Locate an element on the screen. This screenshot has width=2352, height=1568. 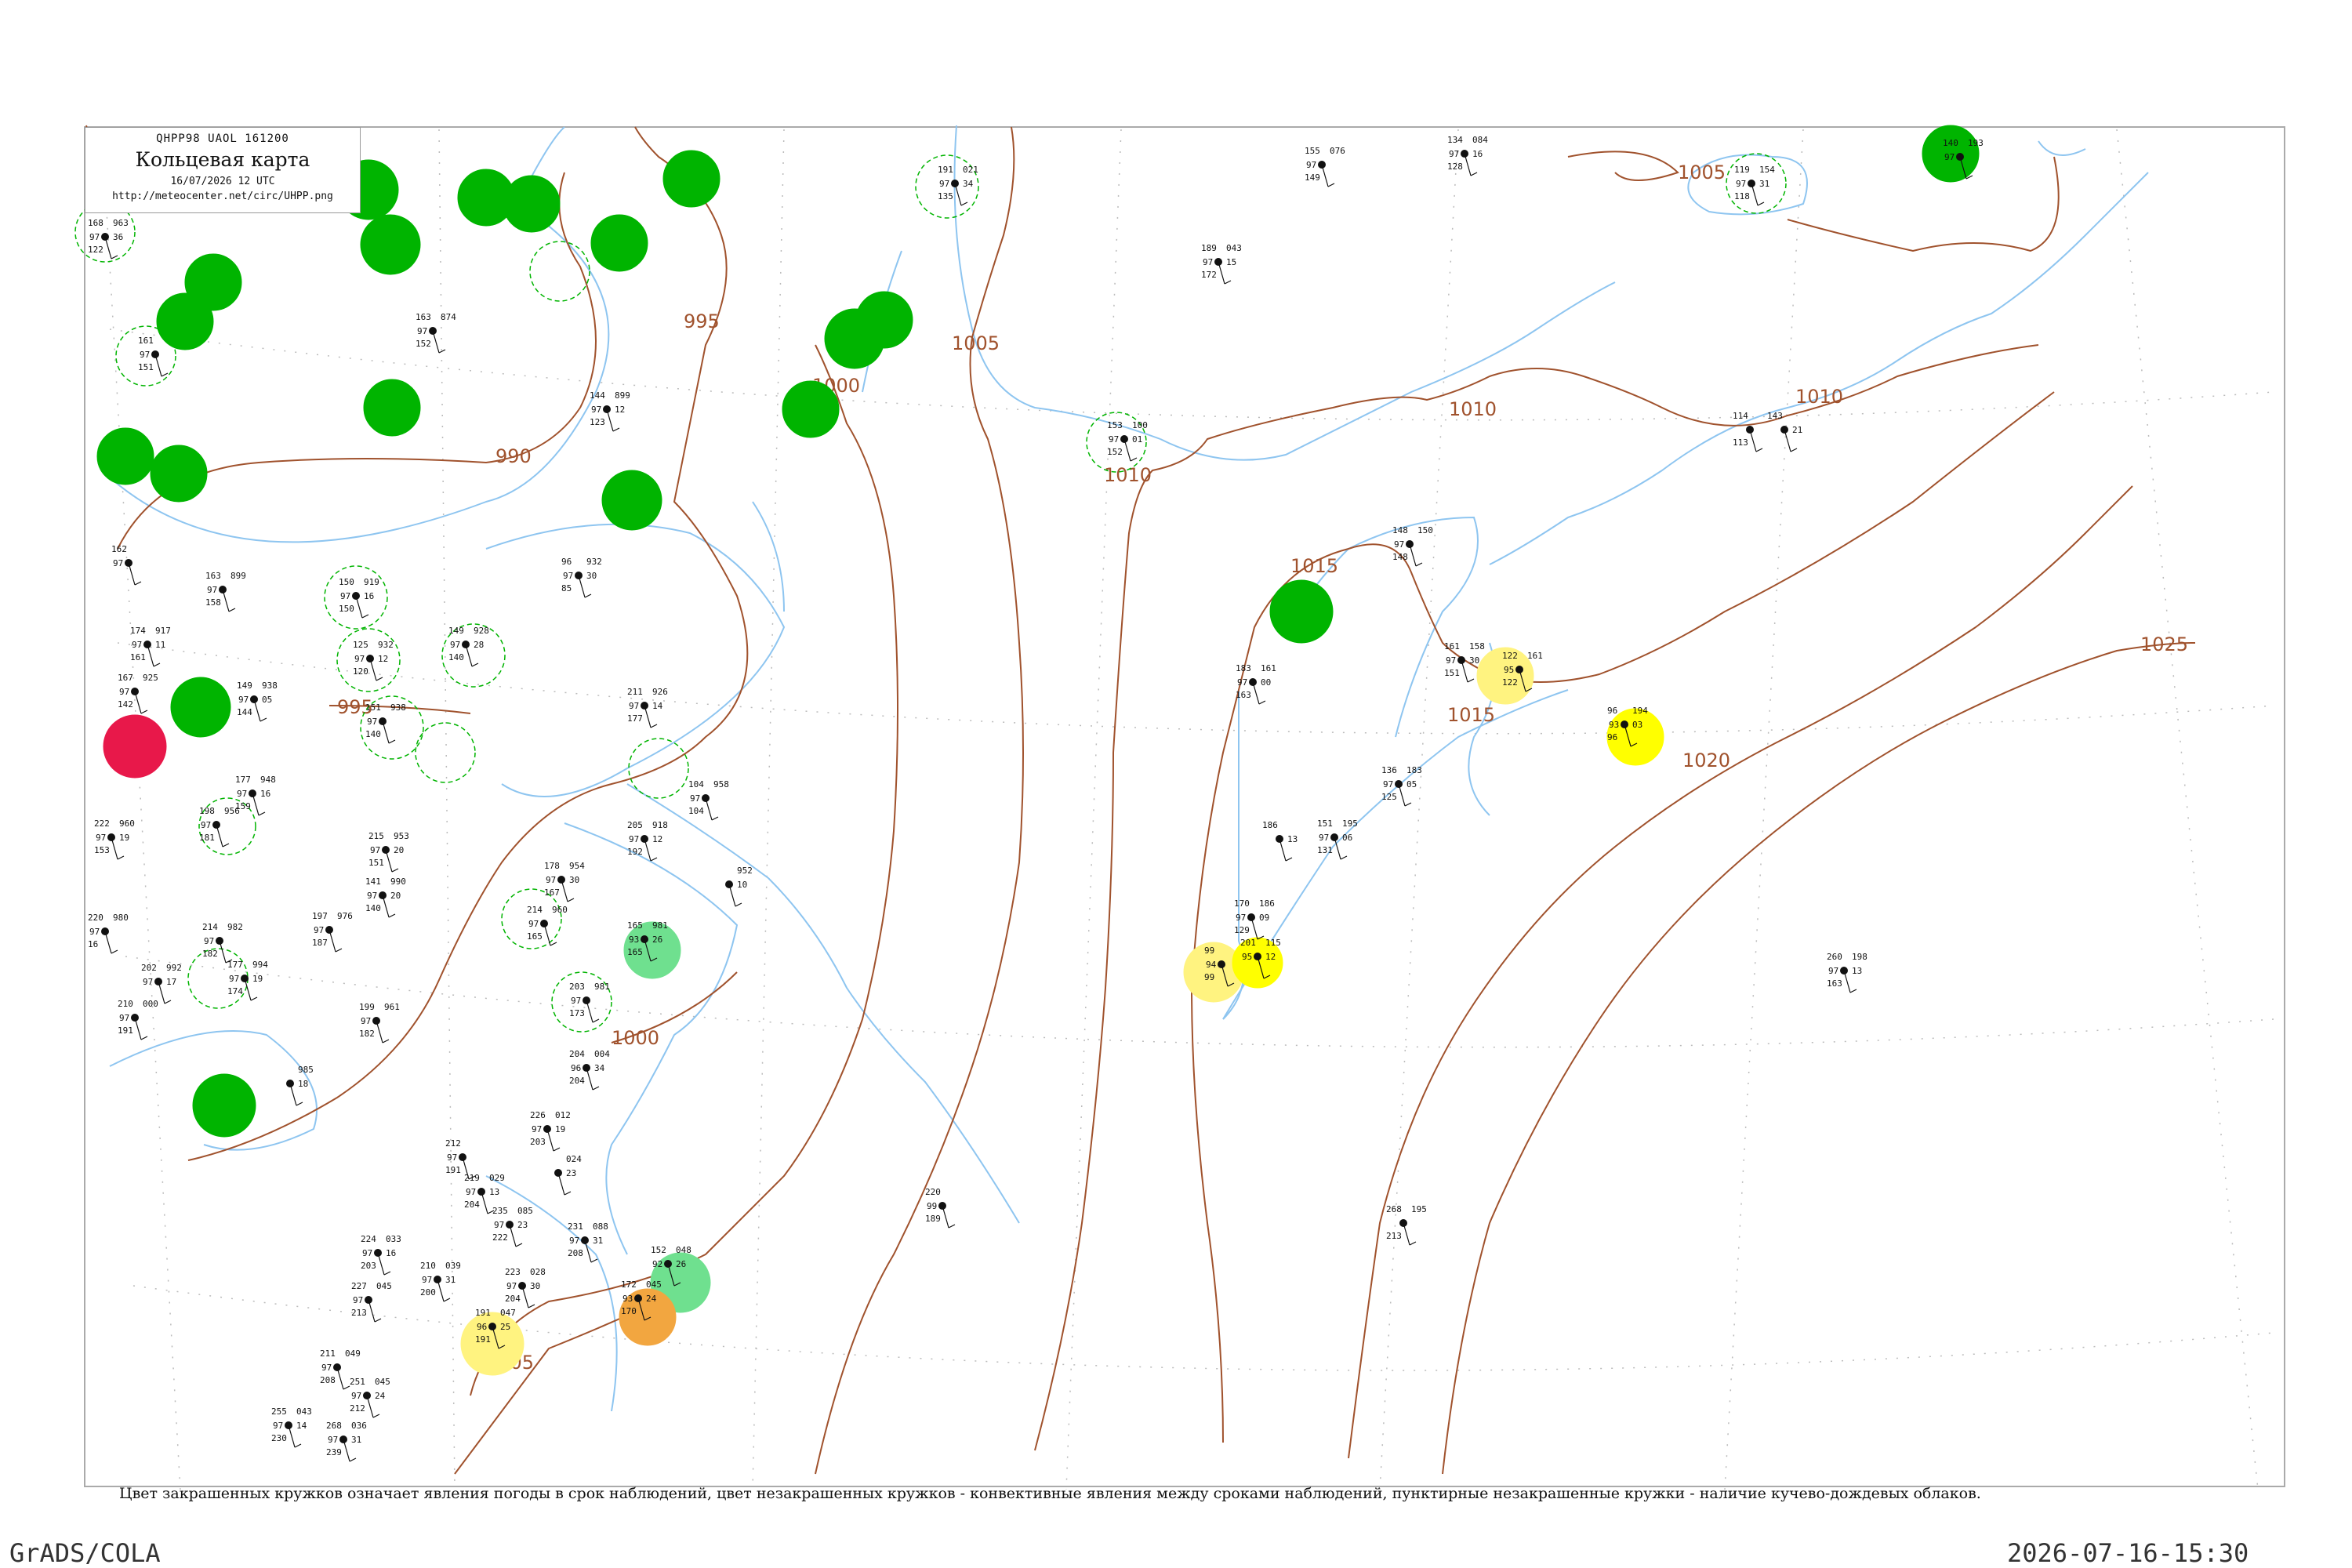
station-plot: 045 251 97 24 212 is located at coordinates (370, 1397).